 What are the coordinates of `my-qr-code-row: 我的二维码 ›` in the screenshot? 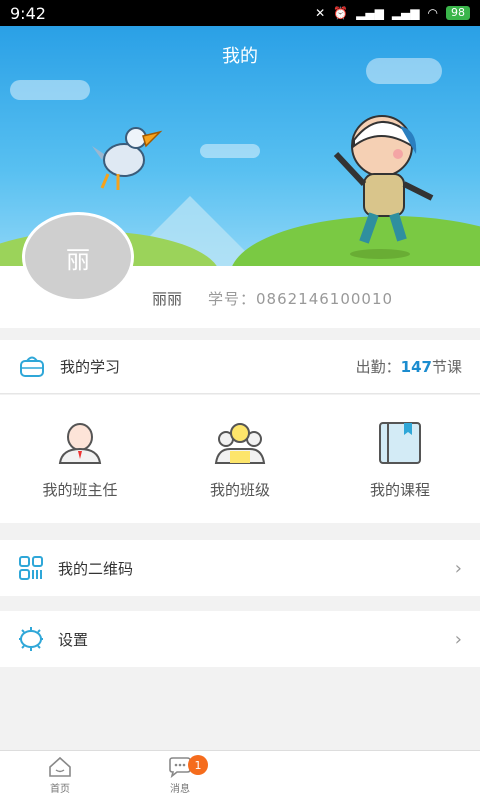 It's located at (240, 568).